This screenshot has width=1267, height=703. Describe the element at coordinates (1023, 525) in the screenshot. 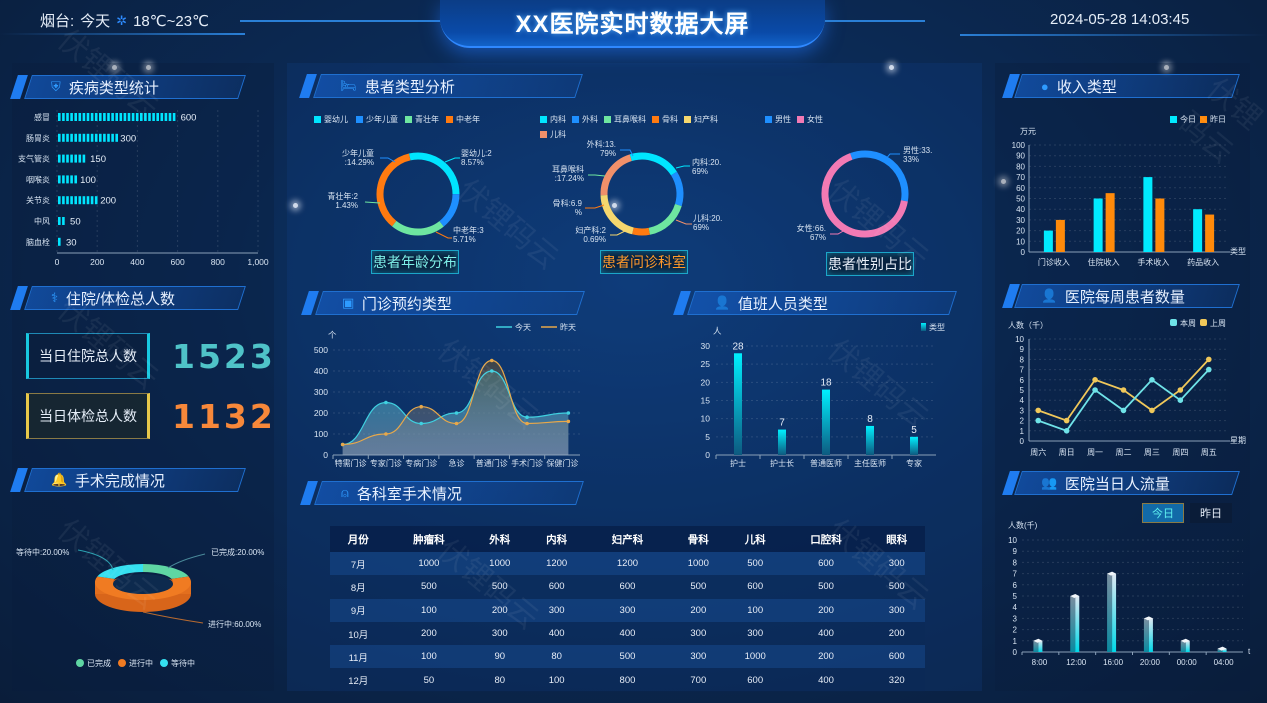

I see `y-axis-label: 人数(千)` at that location.